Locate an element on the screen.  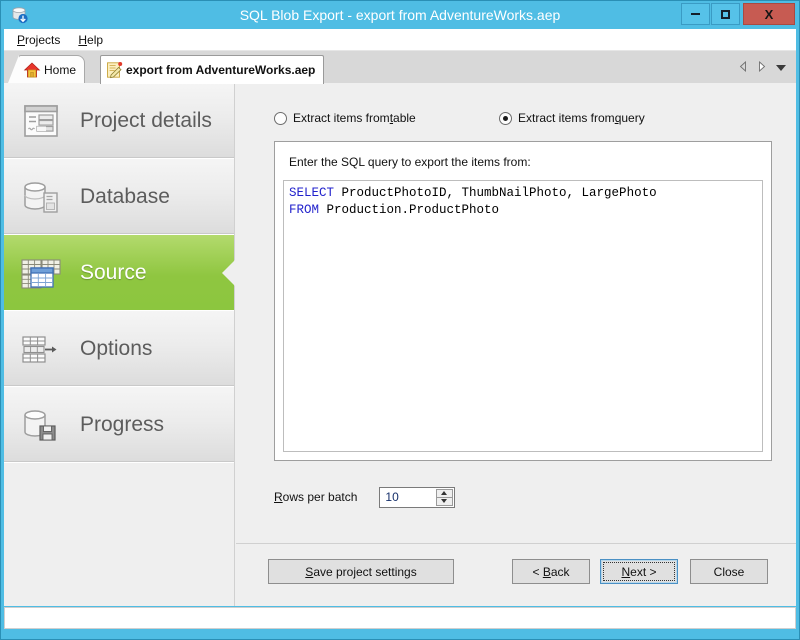
radio-label-mnemonic: q is located at coordinates (618, 118).